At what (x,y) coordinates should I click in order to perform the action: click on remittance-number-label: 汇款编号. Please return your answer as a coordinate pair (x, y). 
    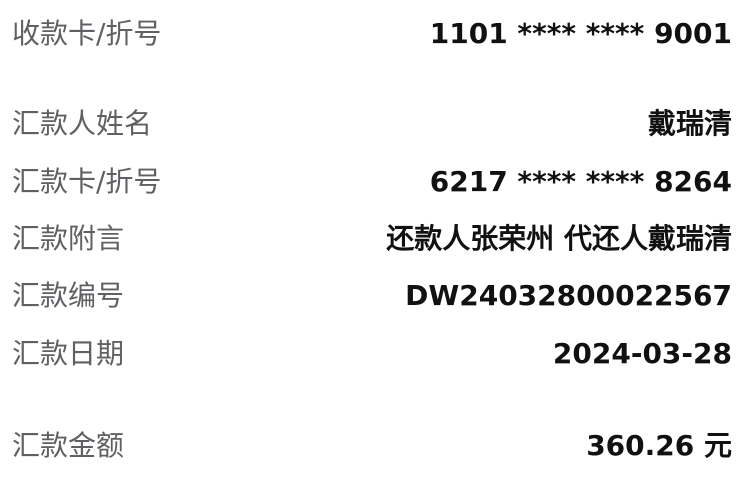
    Looking at the image, I should click on (68, 295).